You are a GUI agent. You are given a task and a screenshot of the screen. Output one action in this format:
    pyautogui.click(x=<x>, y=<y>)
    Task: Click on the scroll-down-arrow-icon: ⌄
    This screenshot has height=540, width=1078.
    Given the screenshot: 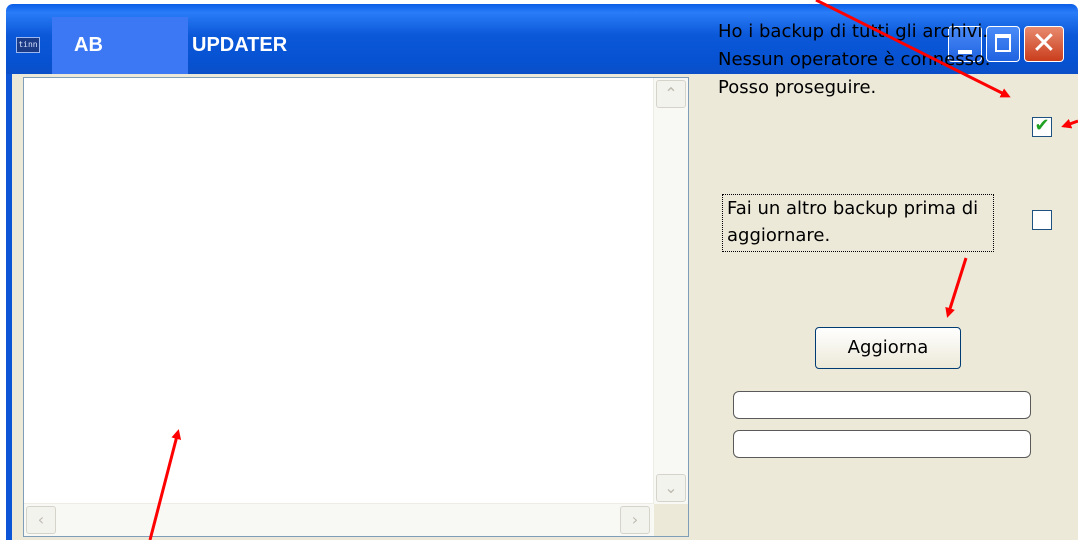 What is the action you would take?
    pyautogui.click(x=671, y=488)
    